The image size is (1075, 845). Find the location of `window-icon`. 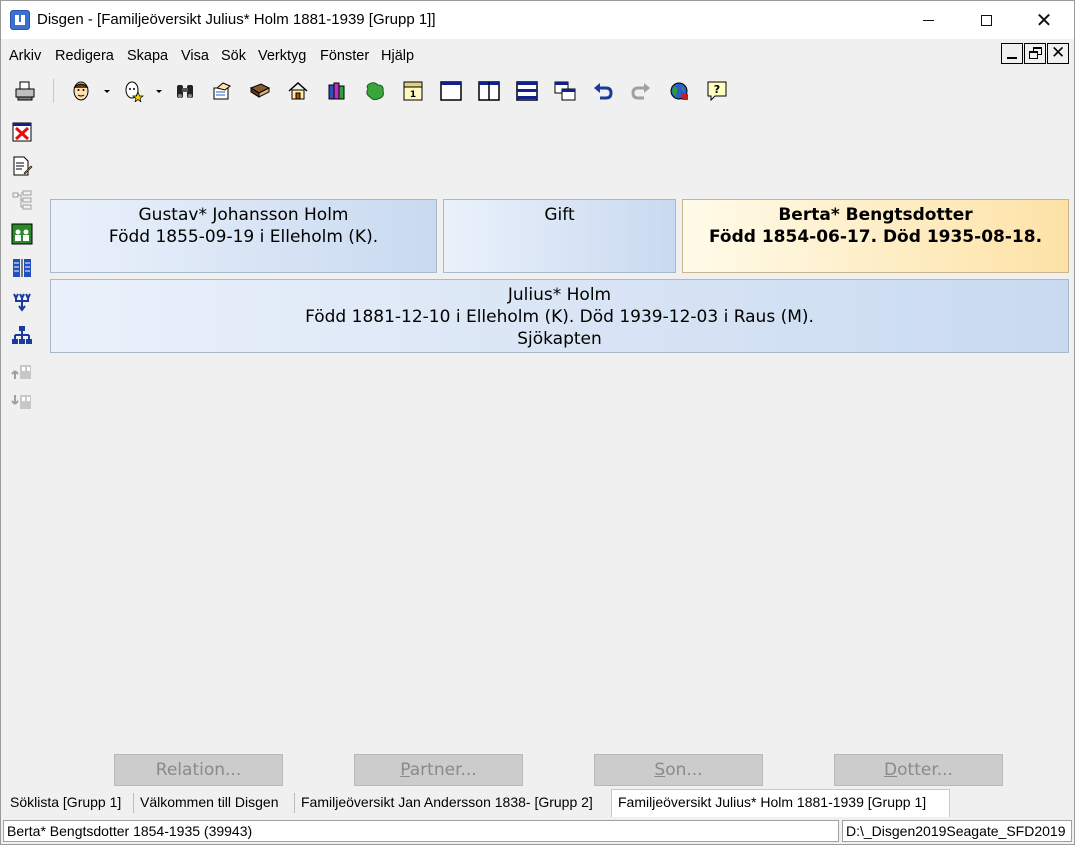

window-icon is located at coordinates (451, 91).